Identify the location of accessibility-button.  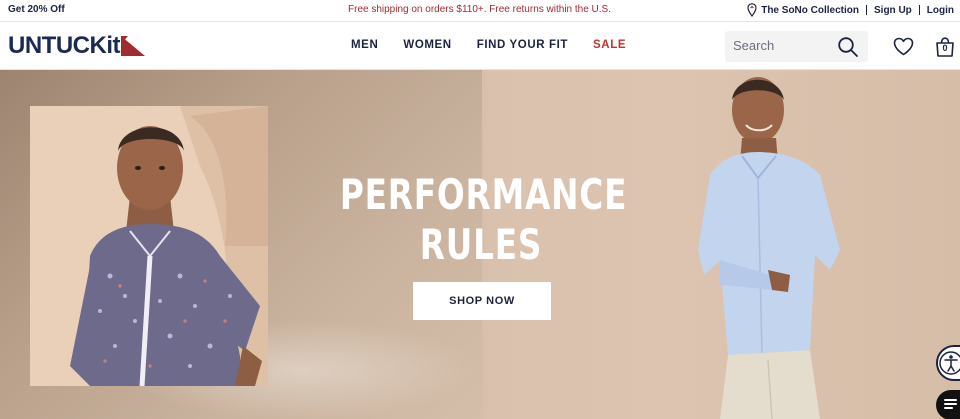
(948, 363).